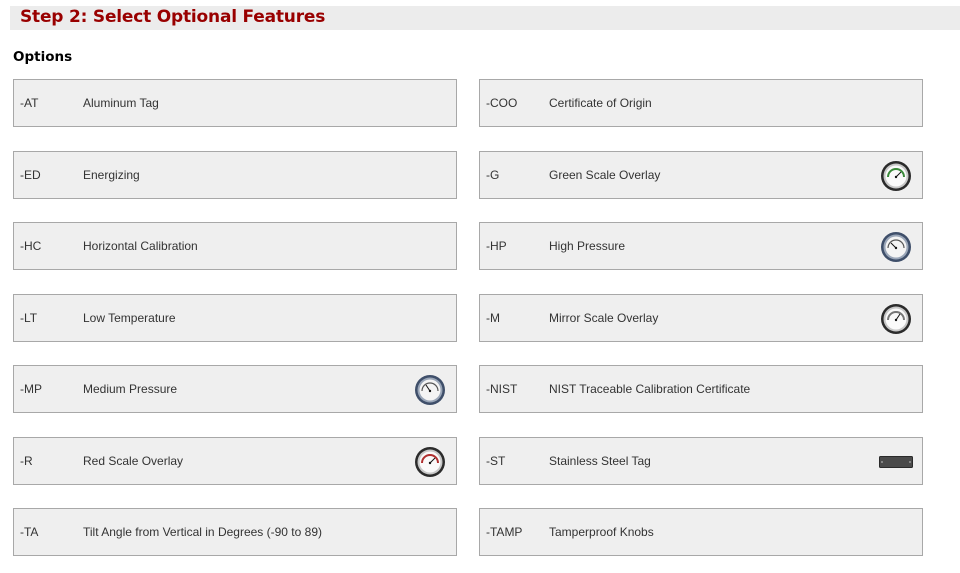  I want to click on option-label: Aluminum Tag, so click(121, 103).